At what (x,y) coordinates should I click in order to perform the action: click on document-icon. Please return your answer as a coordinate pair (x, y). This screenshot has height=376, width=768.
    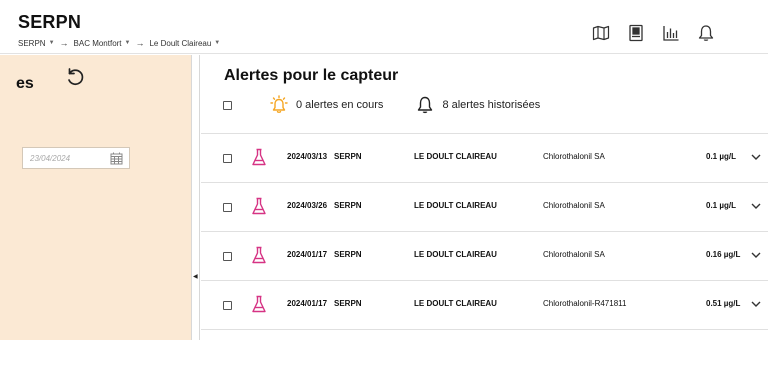
    Looking at the image, I should click on (636, 33).